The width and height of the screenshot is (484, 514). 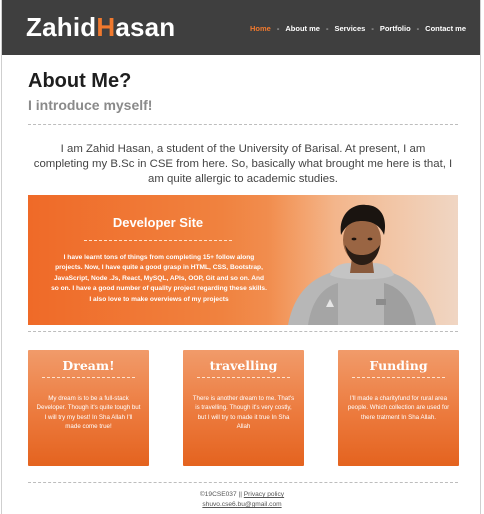 I want to click on footer-line: ©19CSE037 || Privacy policy, so click(x=241, y=495).